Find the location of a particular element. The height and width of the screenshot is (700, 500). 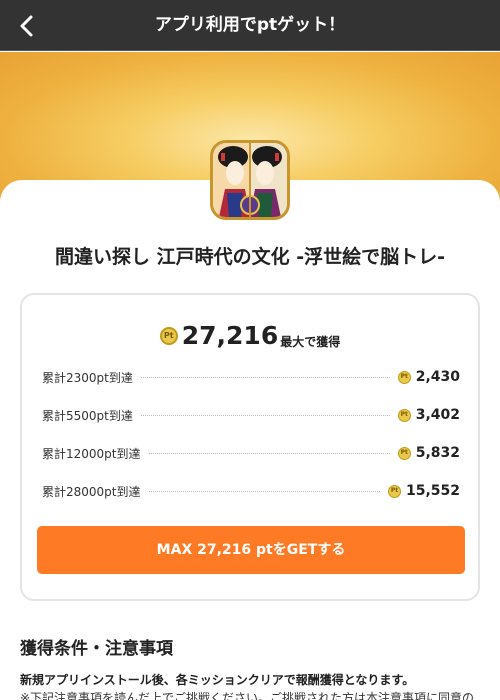

milestone-label: 累計28000pt到達 is located at coordinates (91, 491).